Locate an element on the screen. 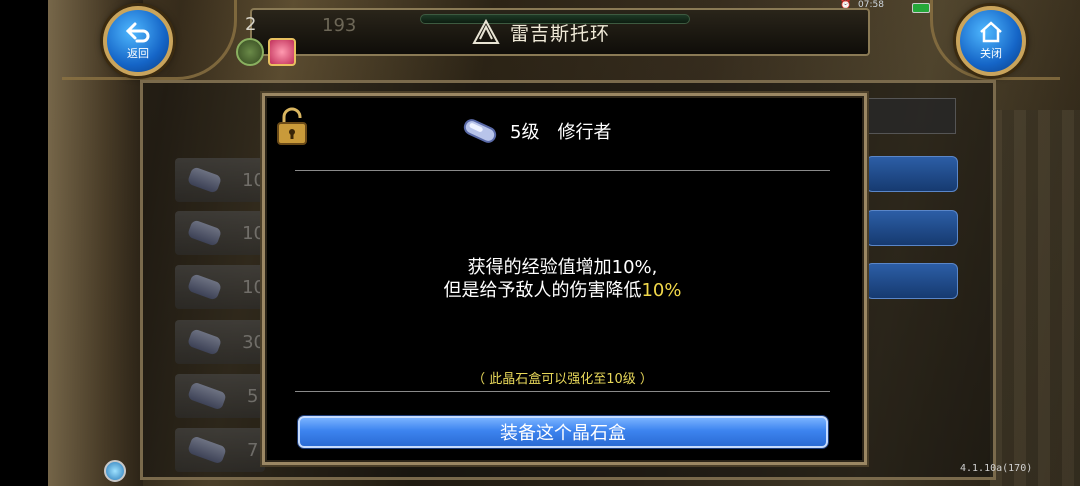 This screenshot has height=486, width=1080. list-item: 30 is located at coordinates (220, 342).